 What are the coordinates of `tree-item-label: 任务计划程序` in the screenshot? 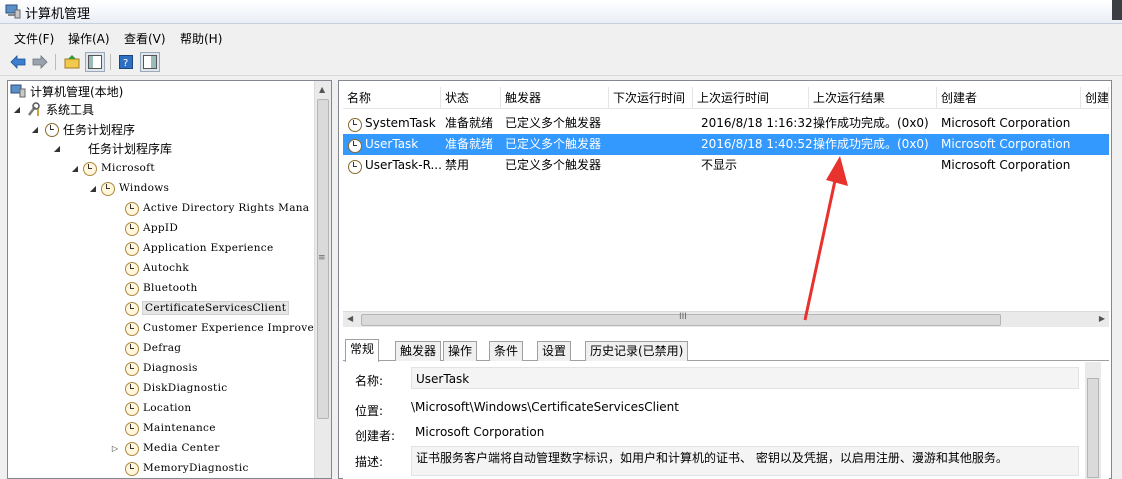 It's located at (99, 129).